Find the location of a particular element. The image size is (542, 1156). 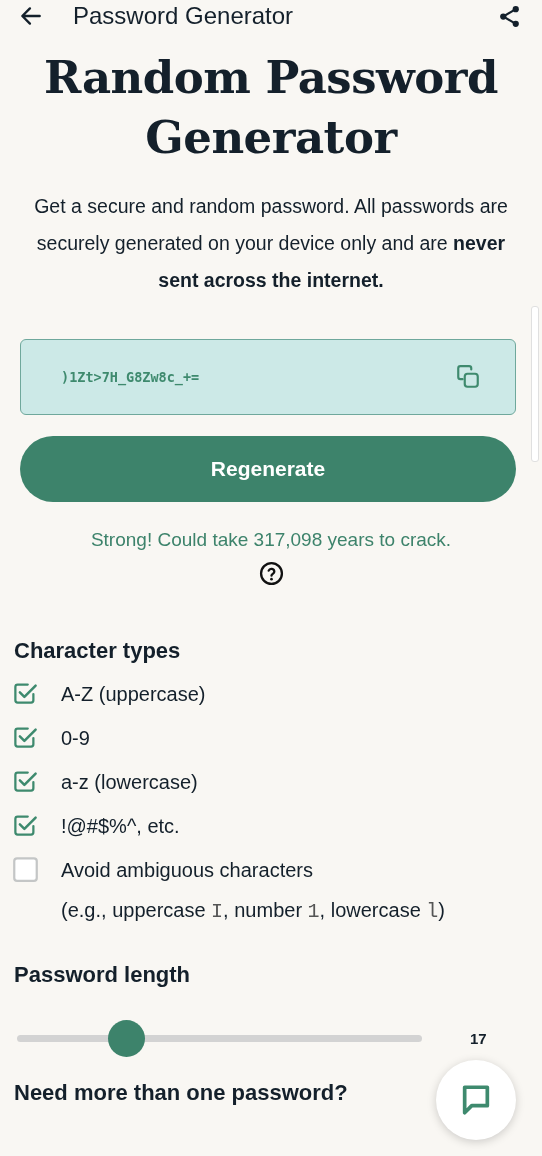

option-label: a-z (lowercase) is located at coordinates (129, 782).